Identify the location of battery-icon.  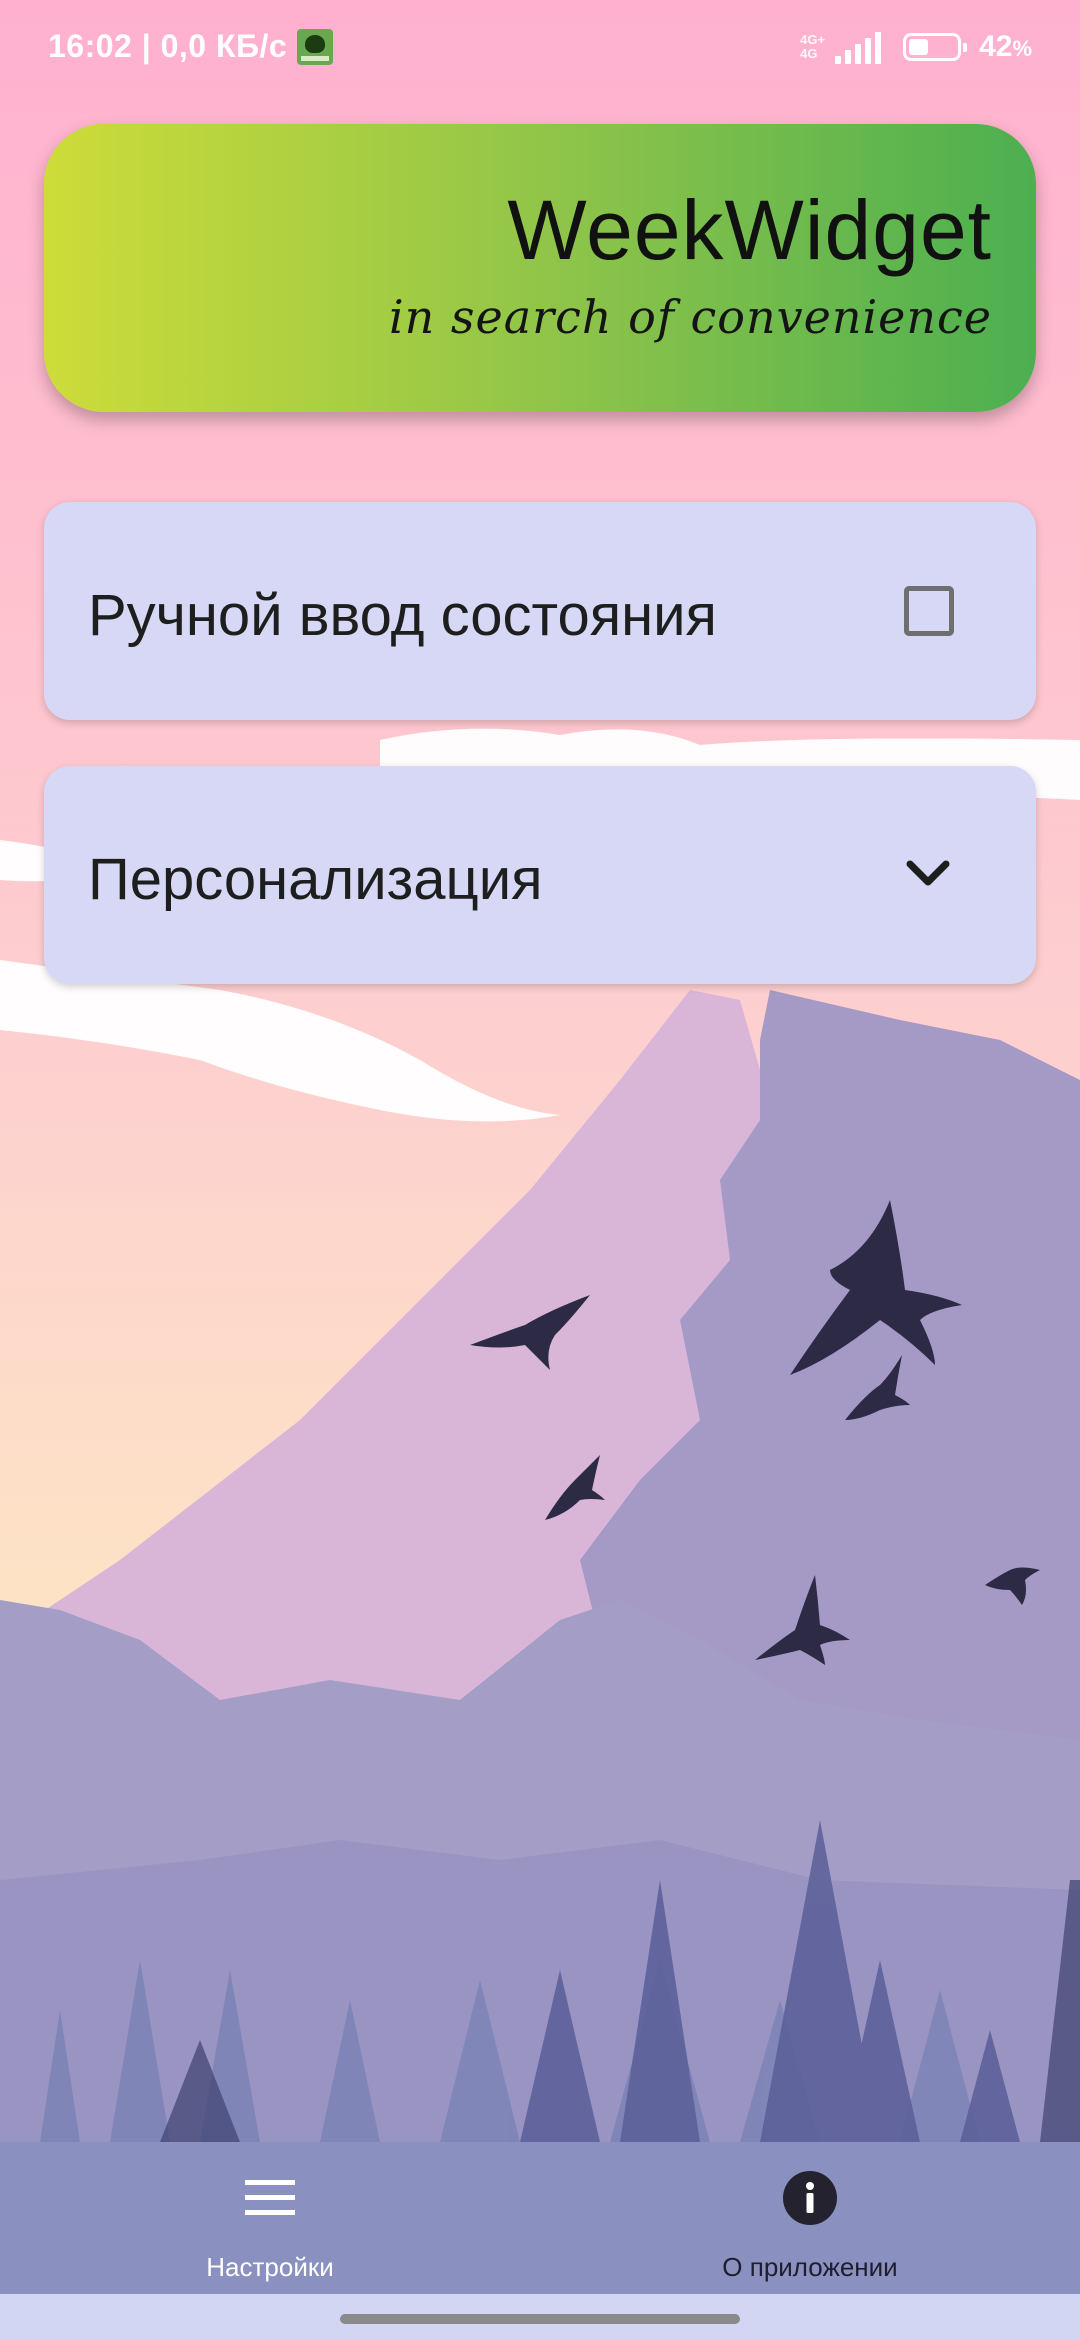
(935, 47).